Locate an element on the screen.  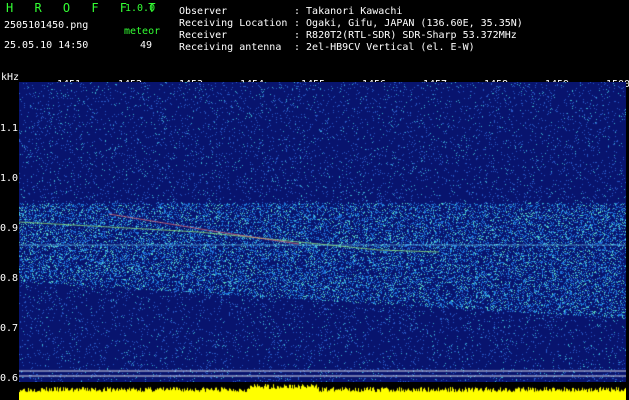
location-value: : Ogaki, Gifu, JAPAN (136.60E, 35.35N) is located at coordinates (408, 23).